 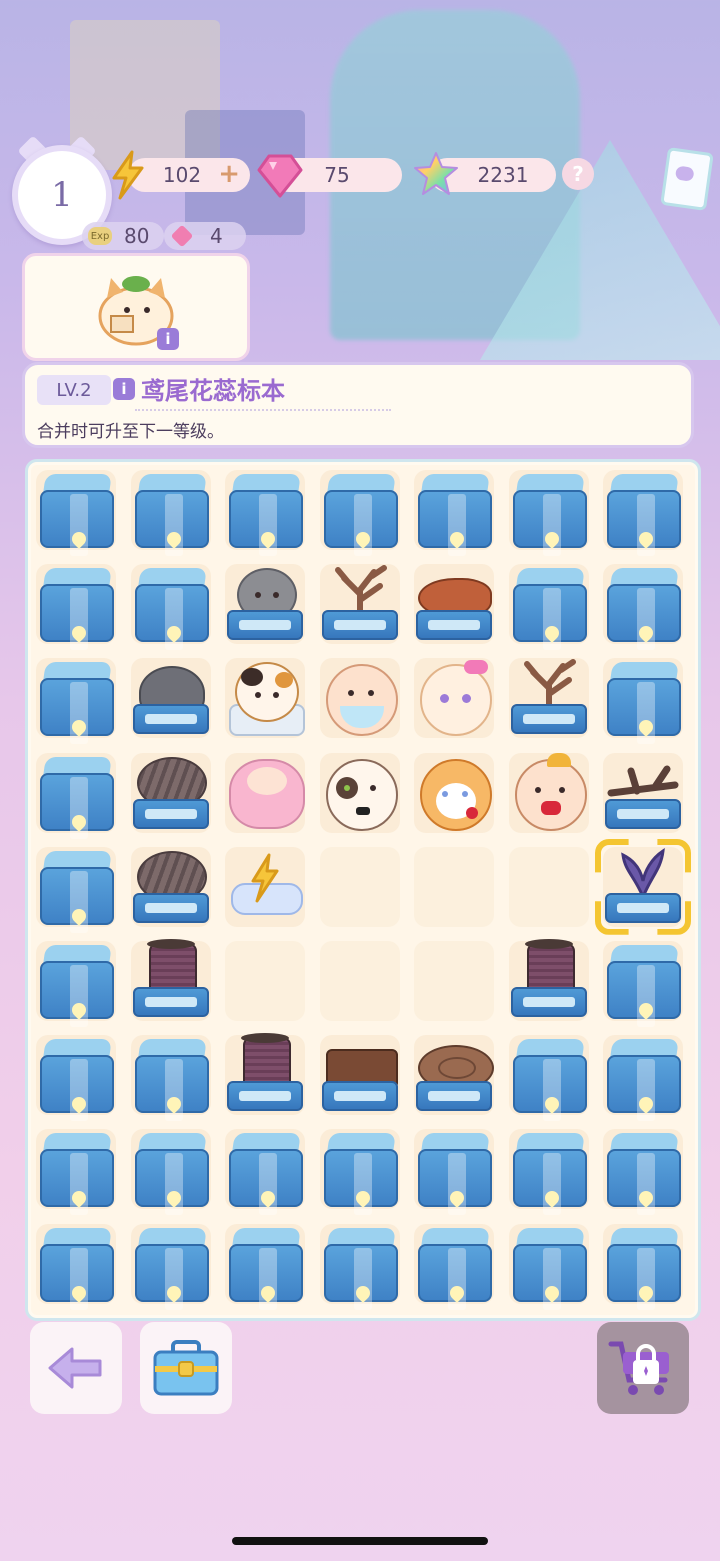 I want to click on board-item-fish, so click(x=454, y=604).